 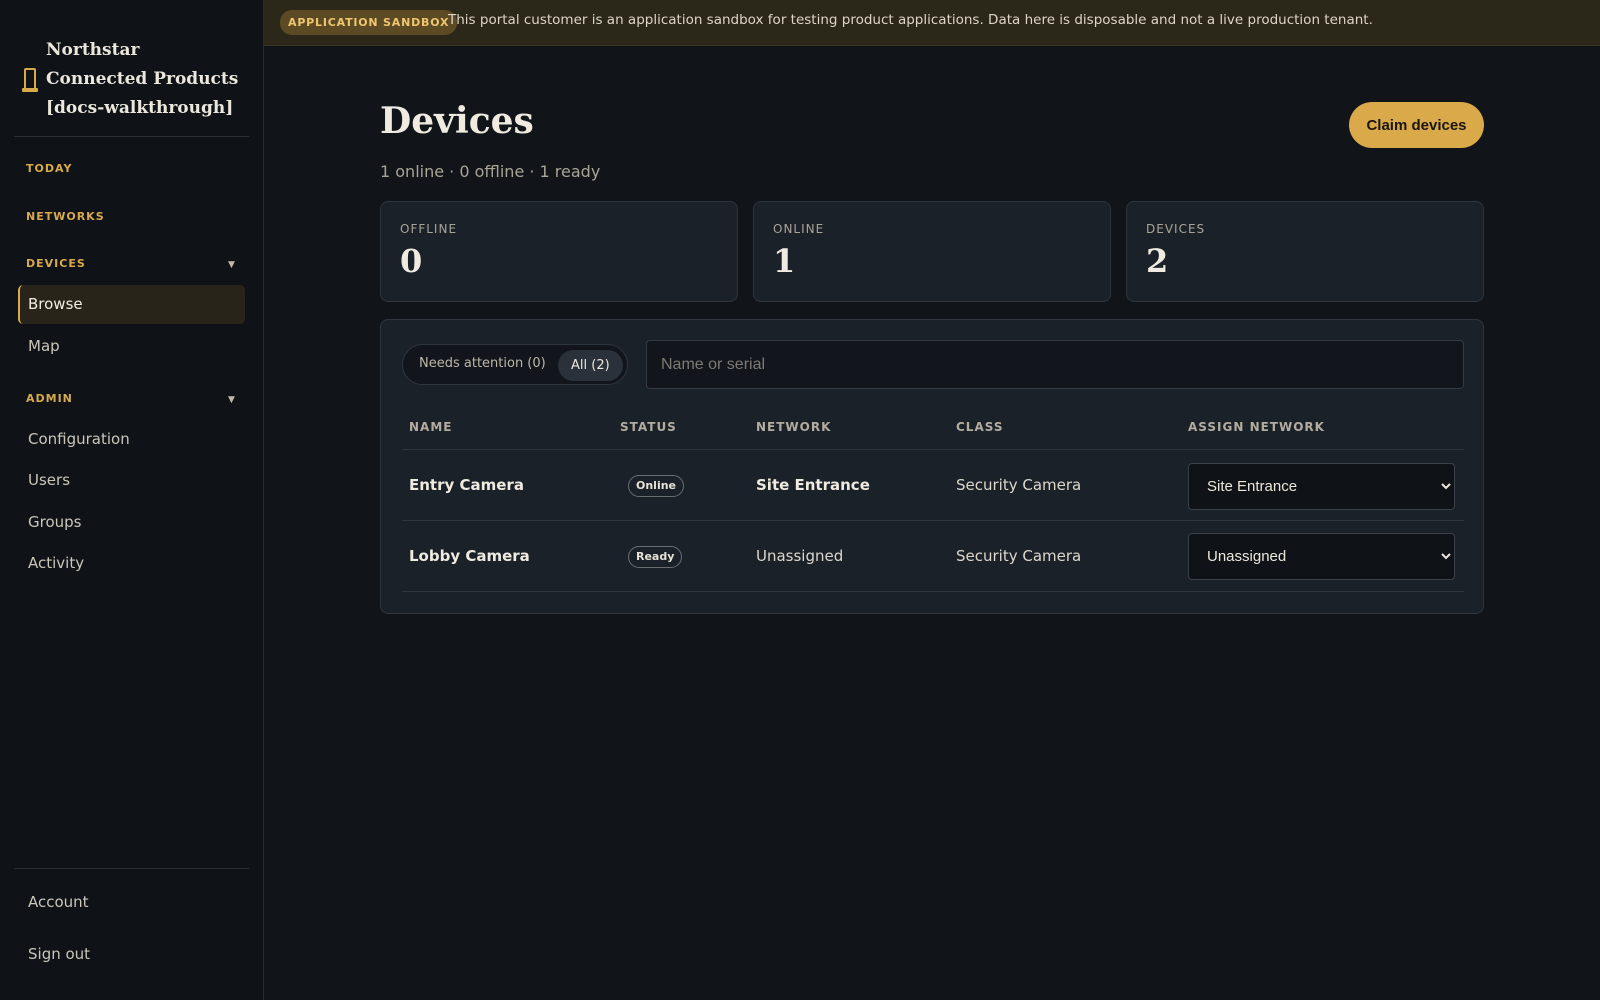 What do you see at coordinates (79, 439) in the screenshot?
I see `sidebar-item-configuration: Configuration` at bounding box center [79, 439].